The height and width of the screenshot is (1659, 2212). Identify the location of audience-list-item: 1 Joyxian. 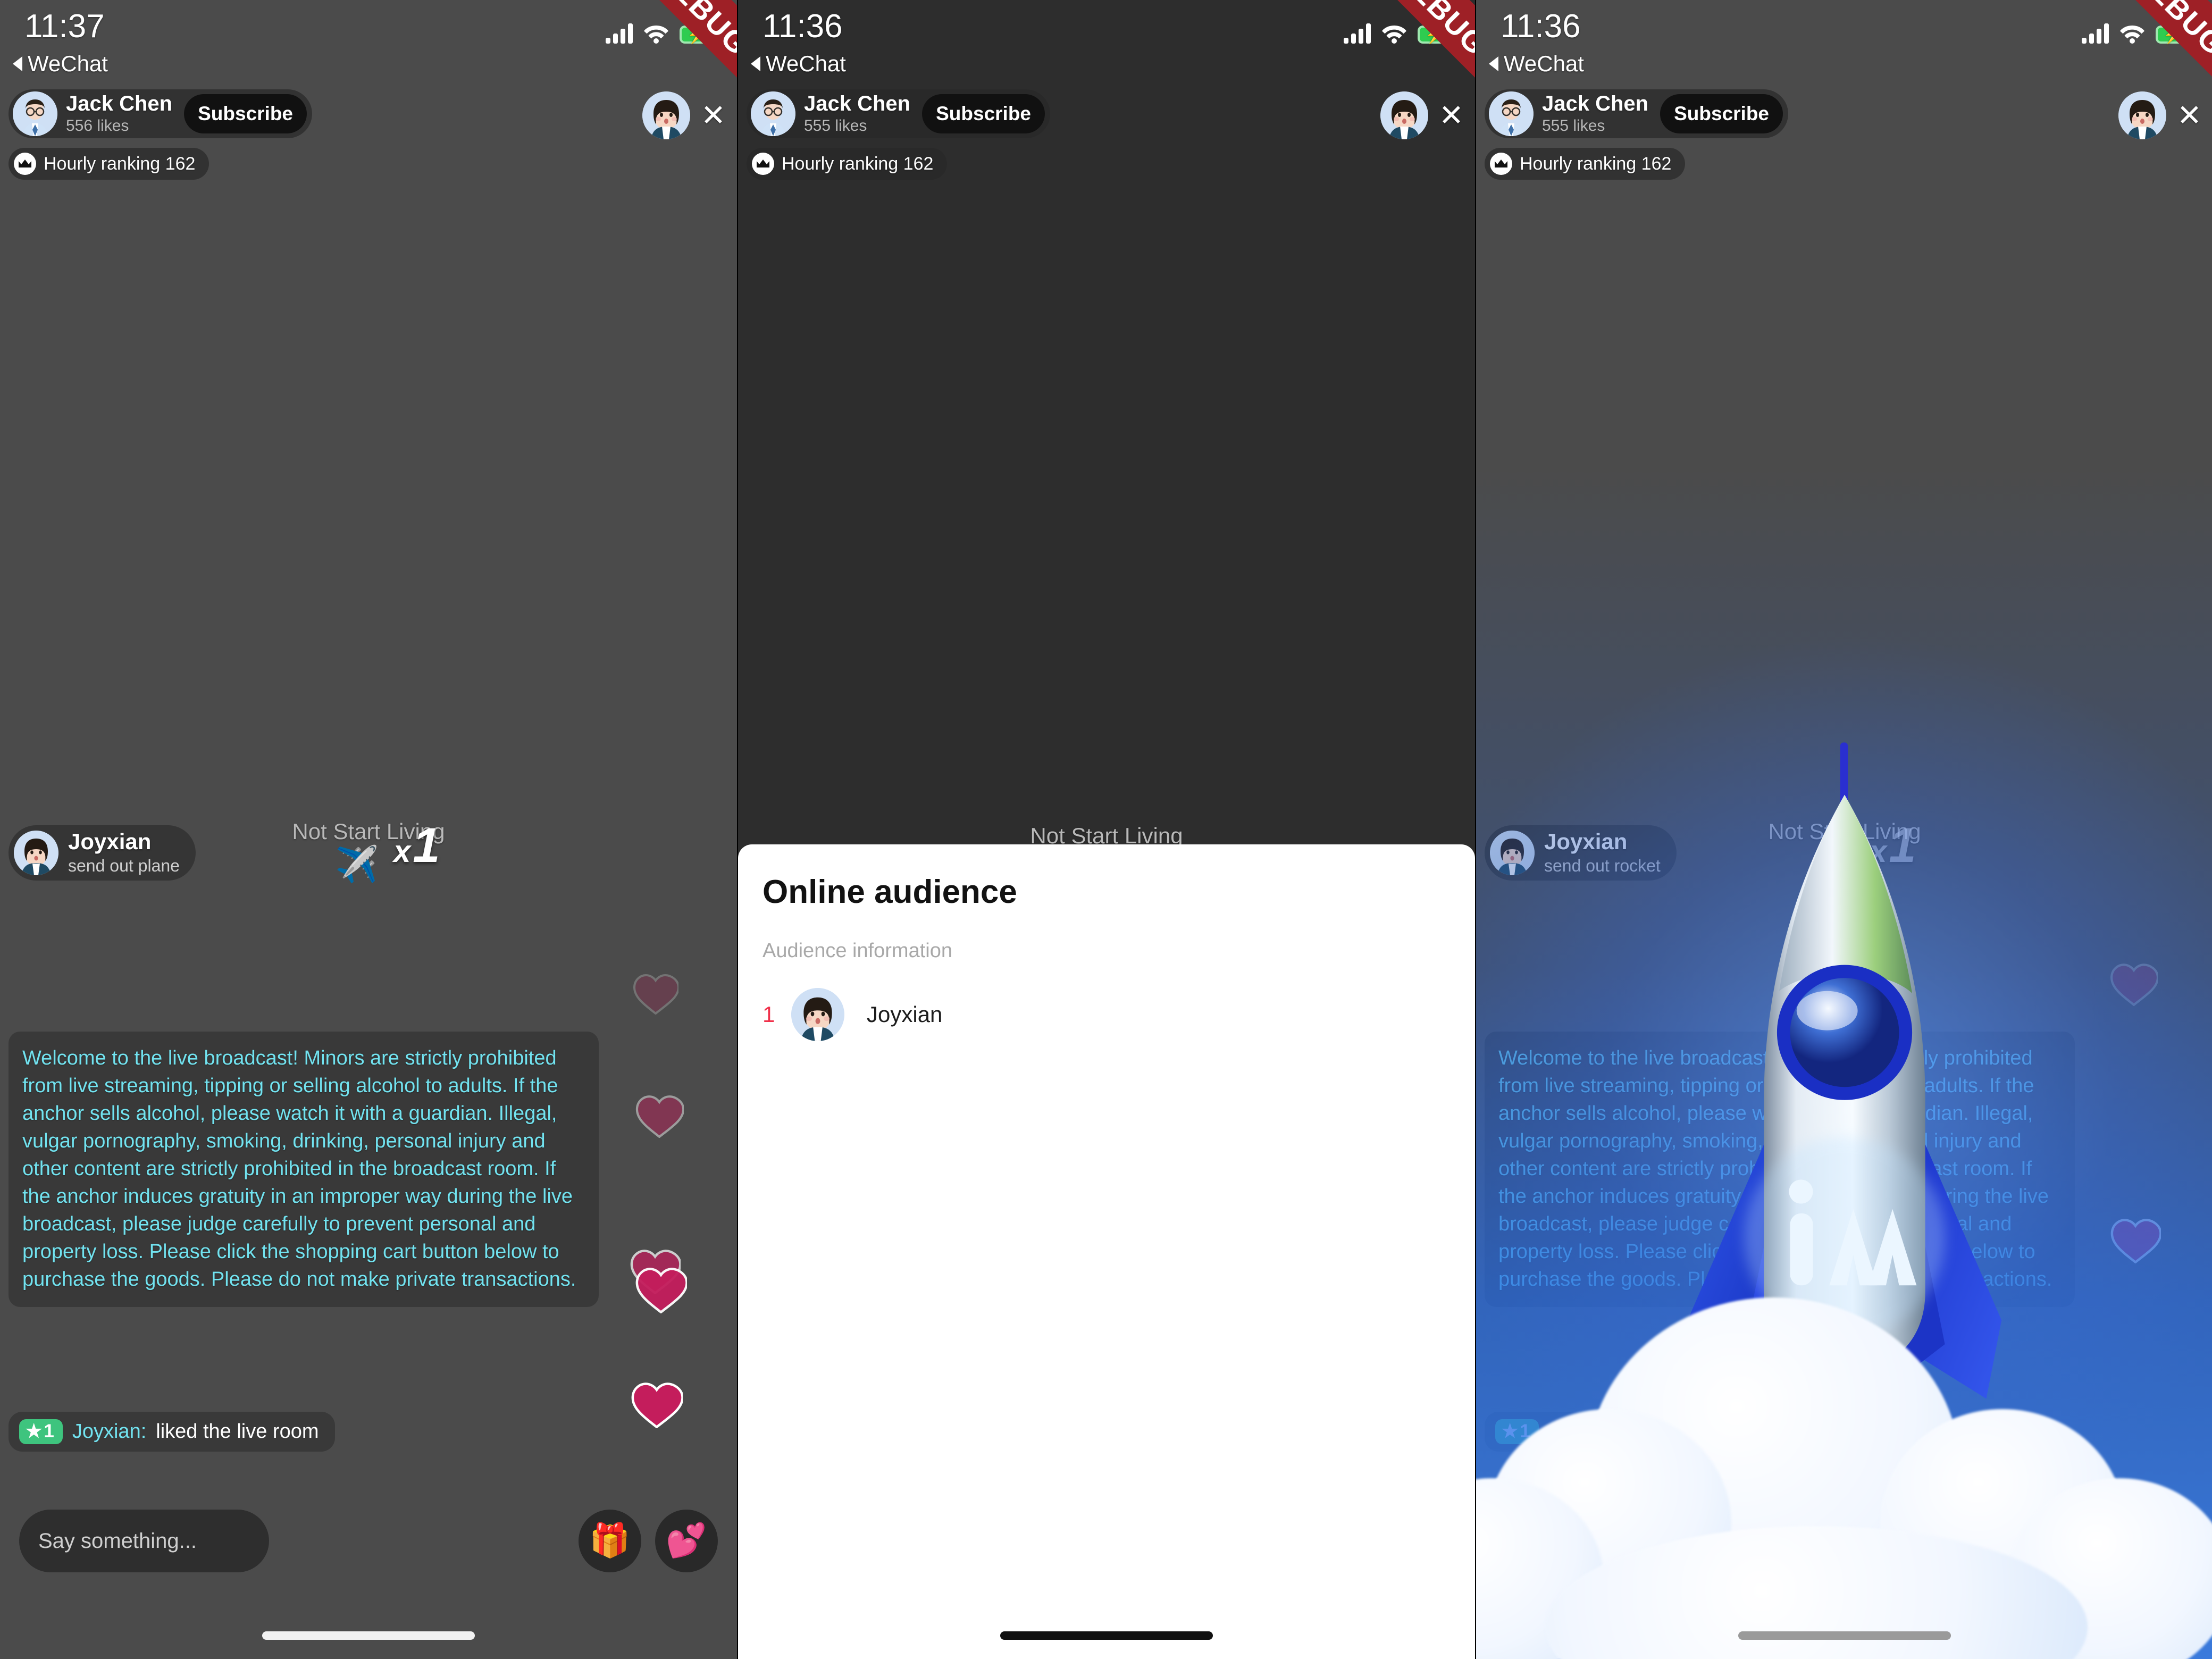
(1107, 1014).